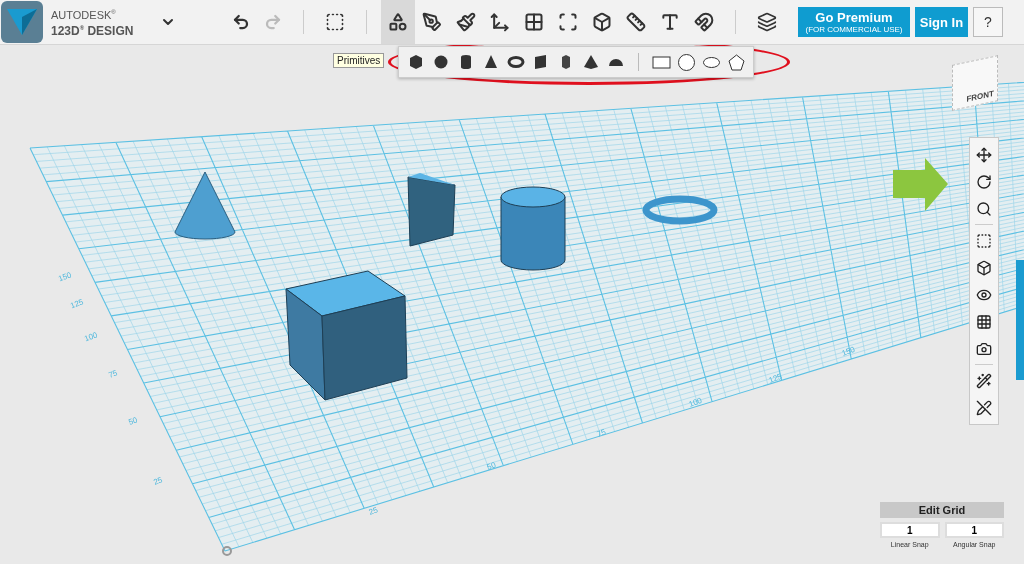 The image size is (1024, 564). Describe the element at coordinates (227, 551) in the screenshot. I see `origin-marker-icon` at that location.